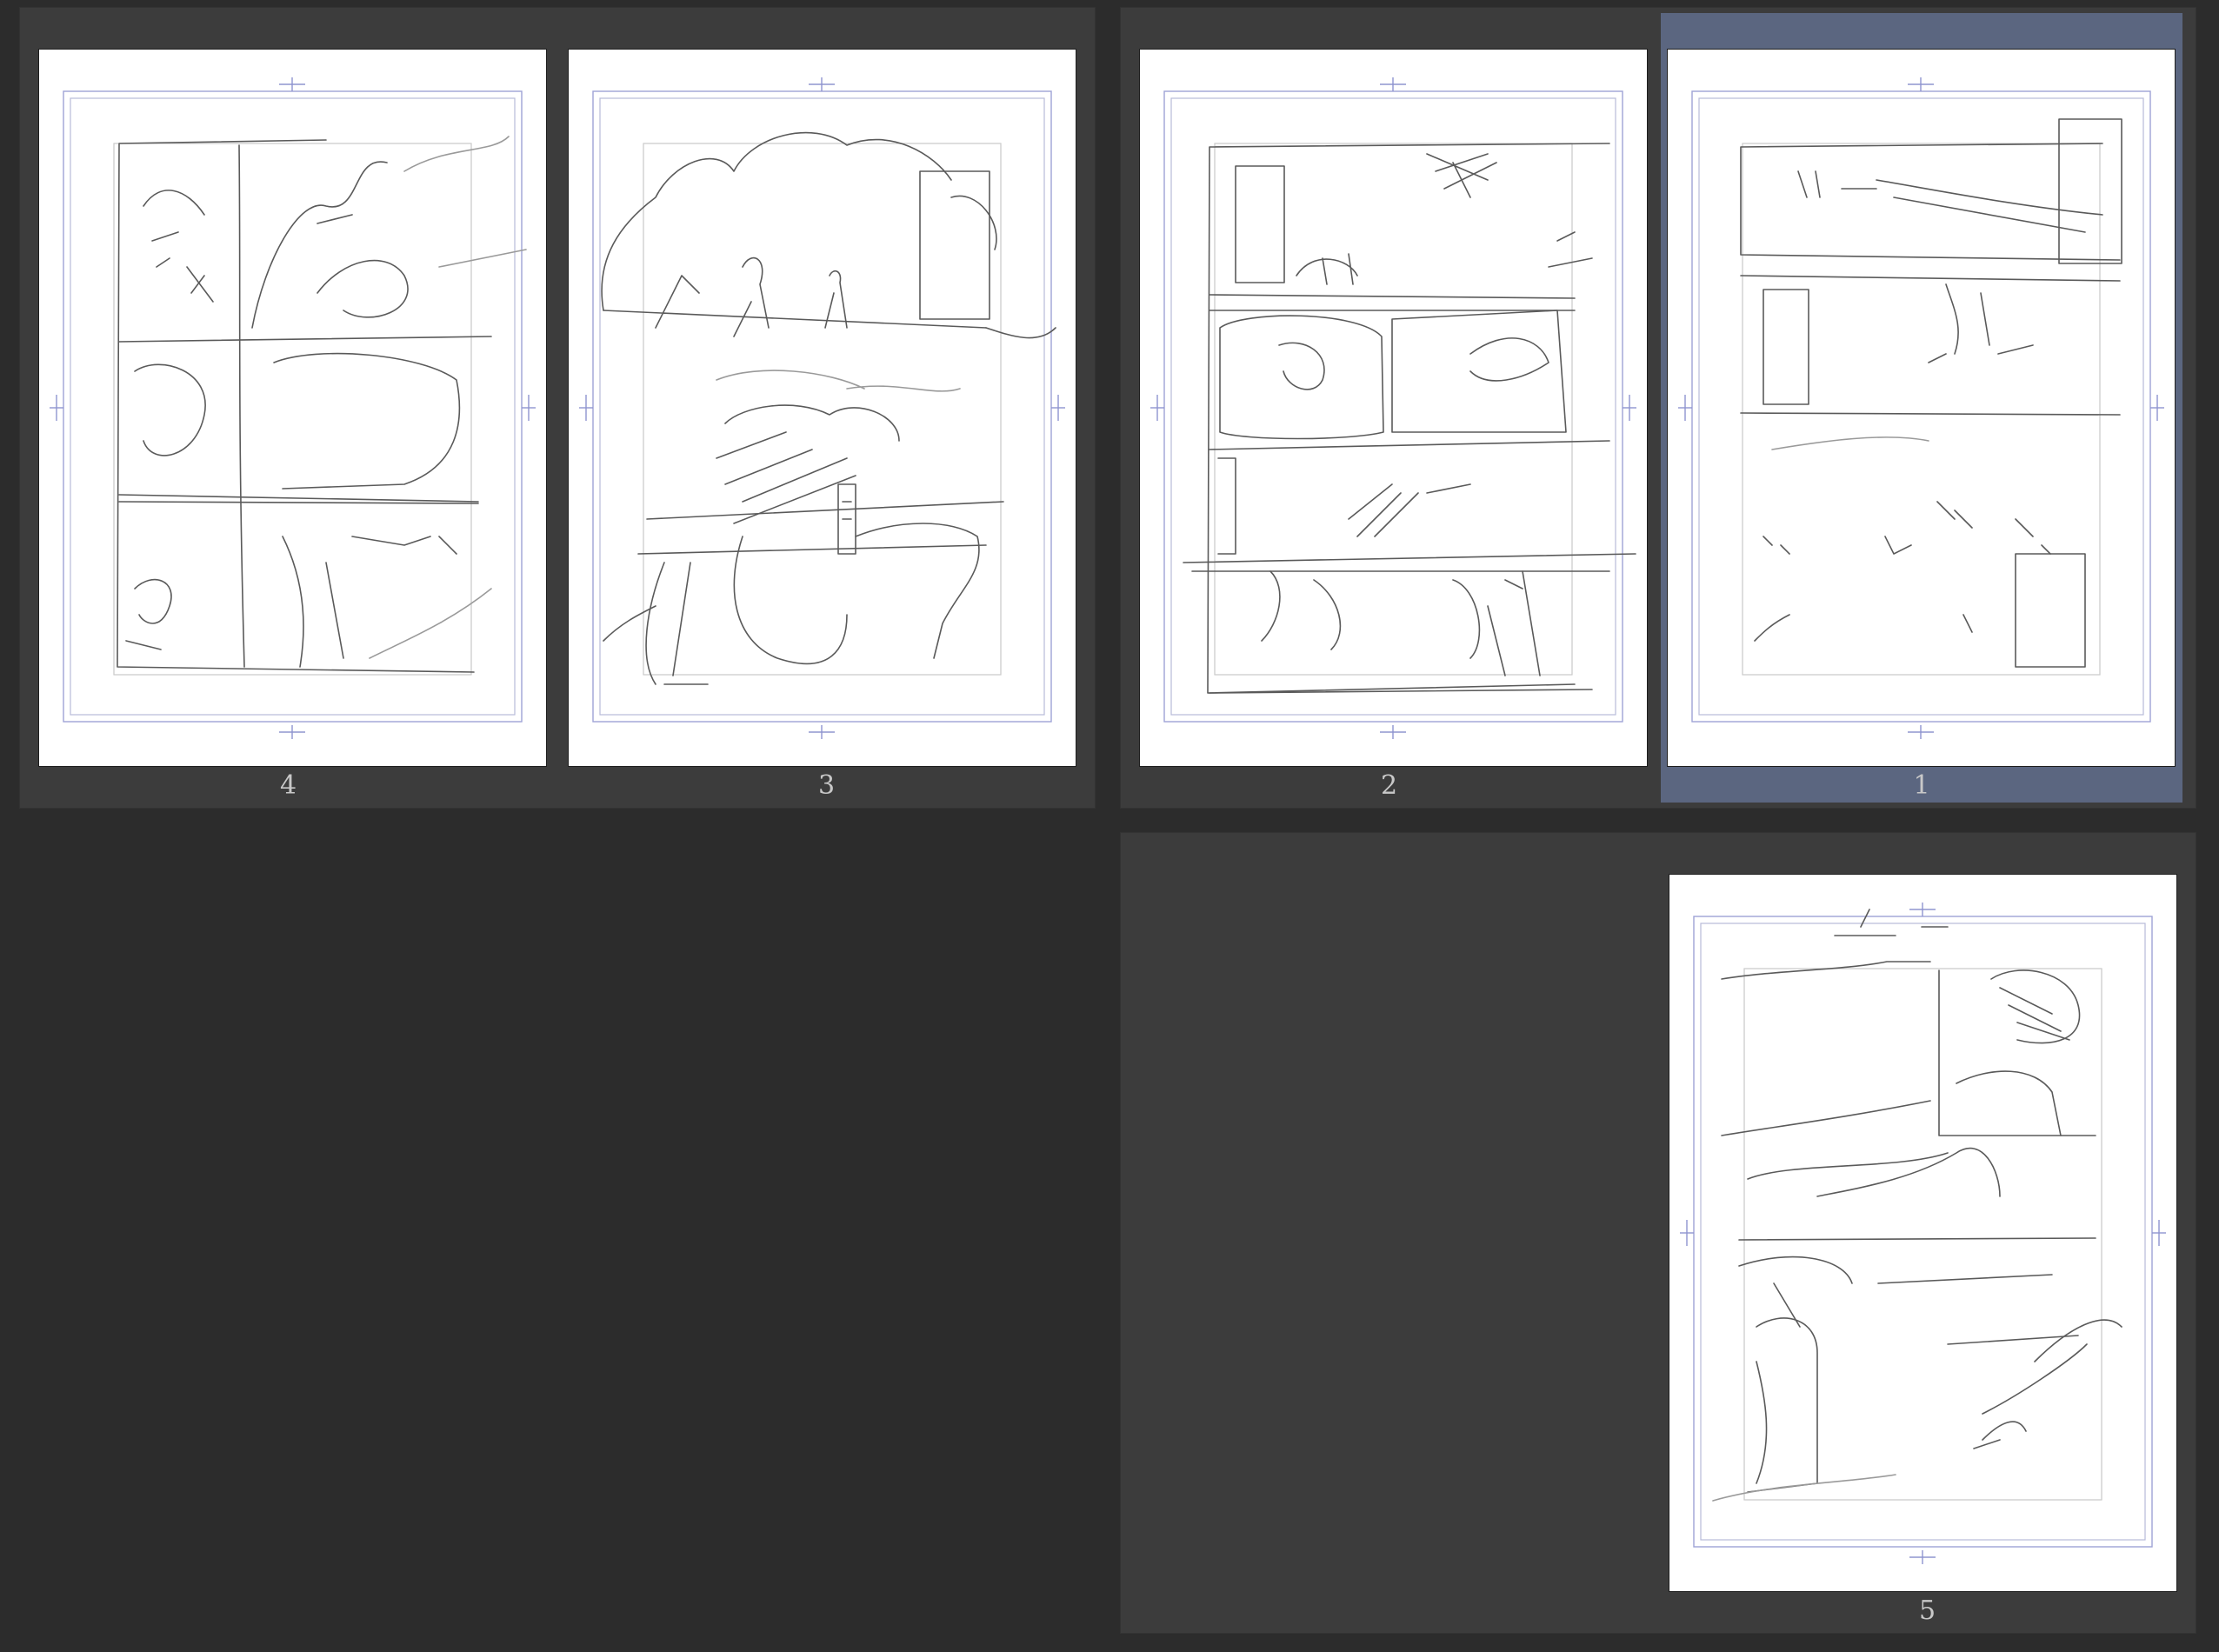 The height and width of the screenshot is (1652, 2219). I want to click on page-1-canvas, so click(1921, 408).